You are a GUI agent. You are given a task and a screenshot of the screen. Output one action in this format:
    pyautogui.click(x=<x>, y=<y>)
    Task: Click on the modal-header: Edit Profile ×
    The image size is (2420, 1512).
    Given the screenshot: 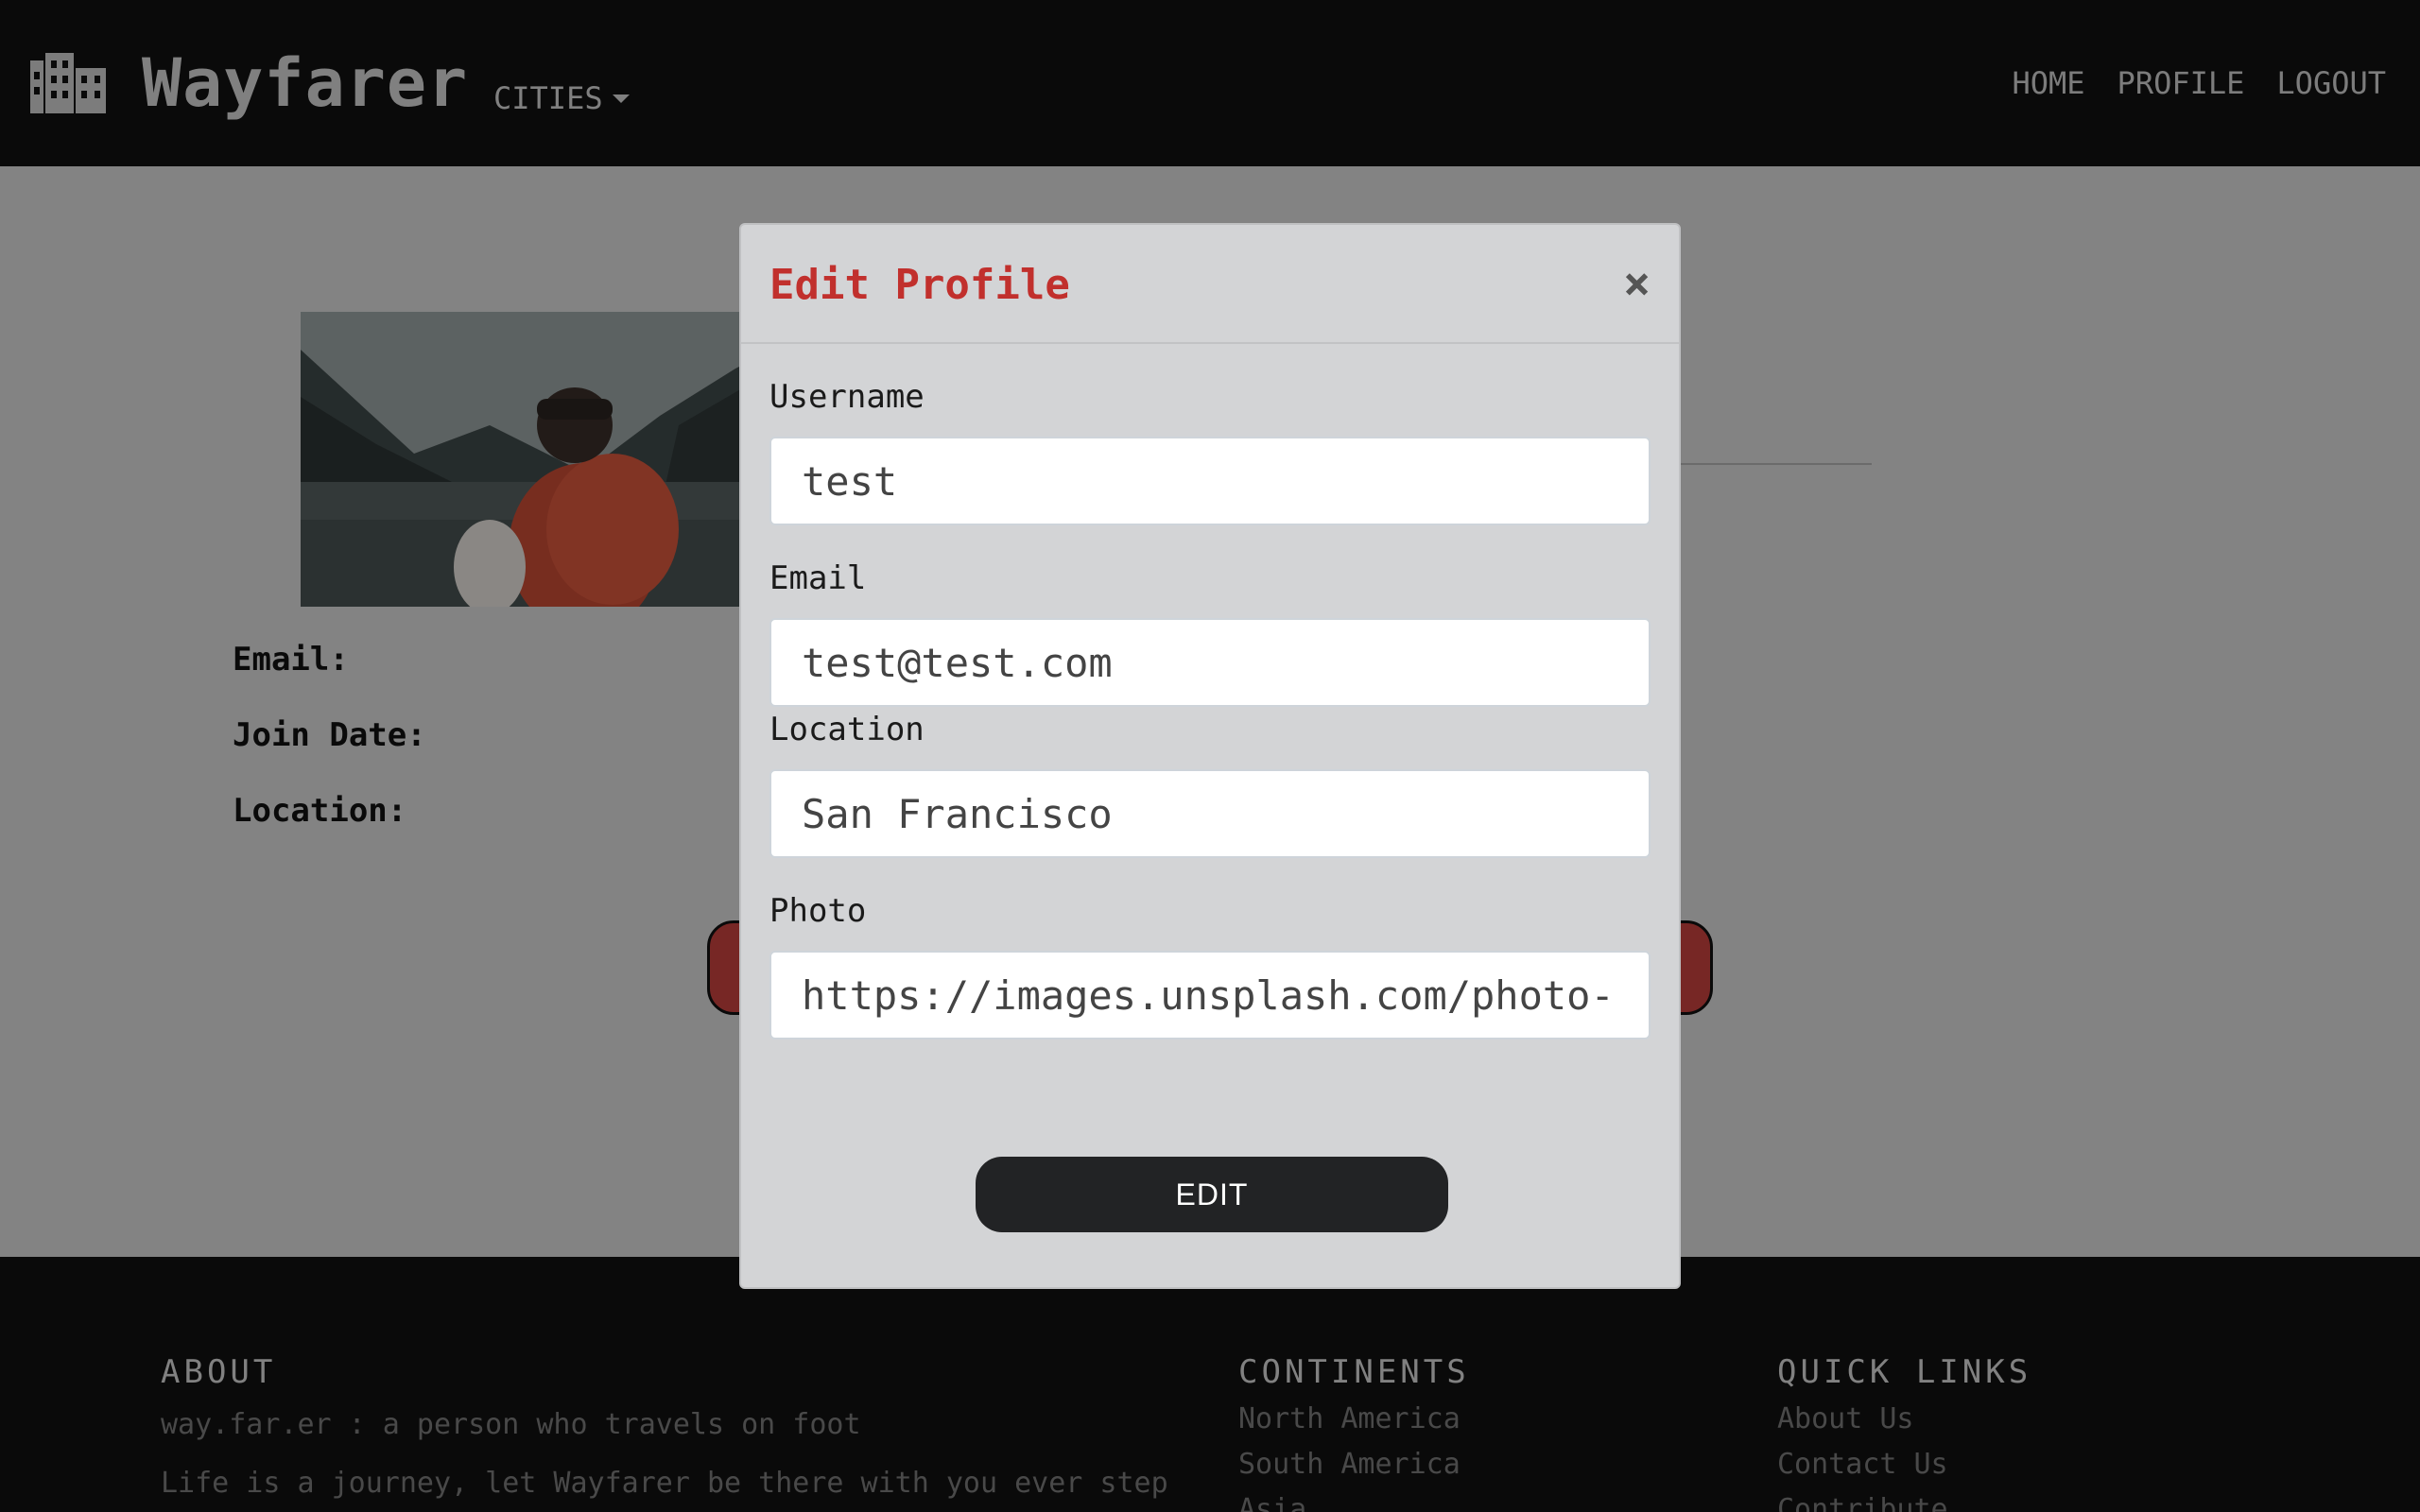 What is the action you would take?
    pyautogui.click(x=1210, y=284)
    